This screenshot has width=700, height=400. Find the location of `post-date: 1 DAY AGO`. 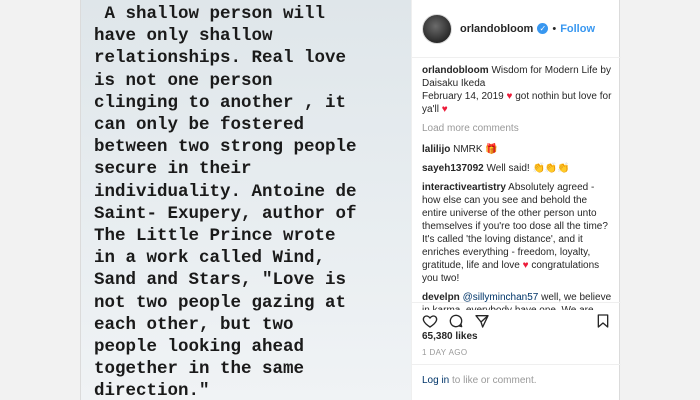

post-date: 1 DAY AGO is located at coordinates (445, 352).